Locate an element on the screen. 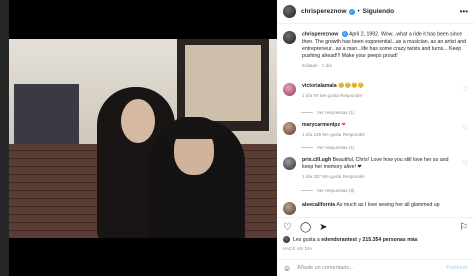 The image size is (474, 276). comment-input is located at coordinates (367, 268).